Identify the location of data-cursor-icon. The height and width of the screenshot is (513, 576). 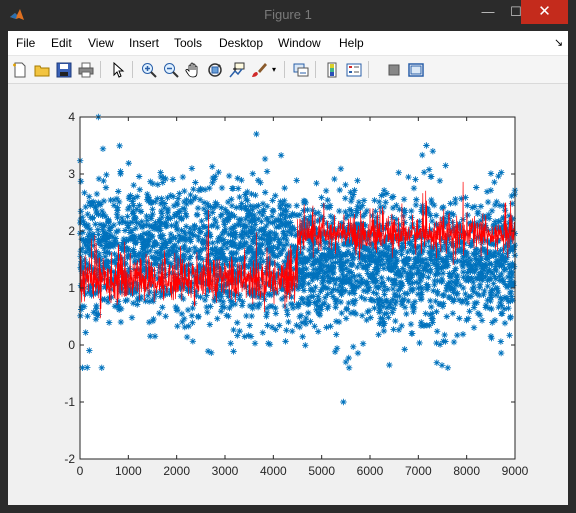
(236, 69).